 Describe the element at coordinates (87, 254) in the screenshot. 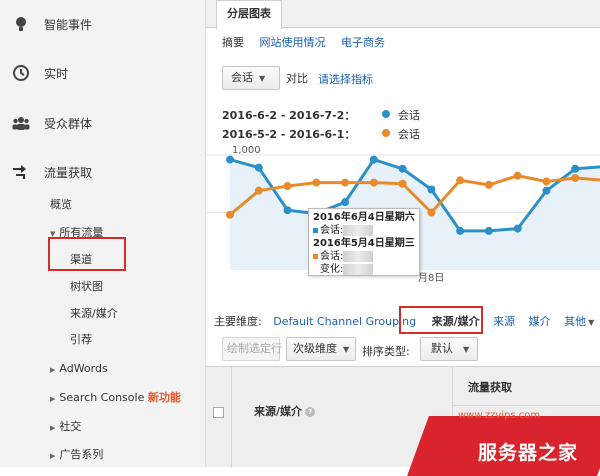

I see `highlight-box-channels` at that location.